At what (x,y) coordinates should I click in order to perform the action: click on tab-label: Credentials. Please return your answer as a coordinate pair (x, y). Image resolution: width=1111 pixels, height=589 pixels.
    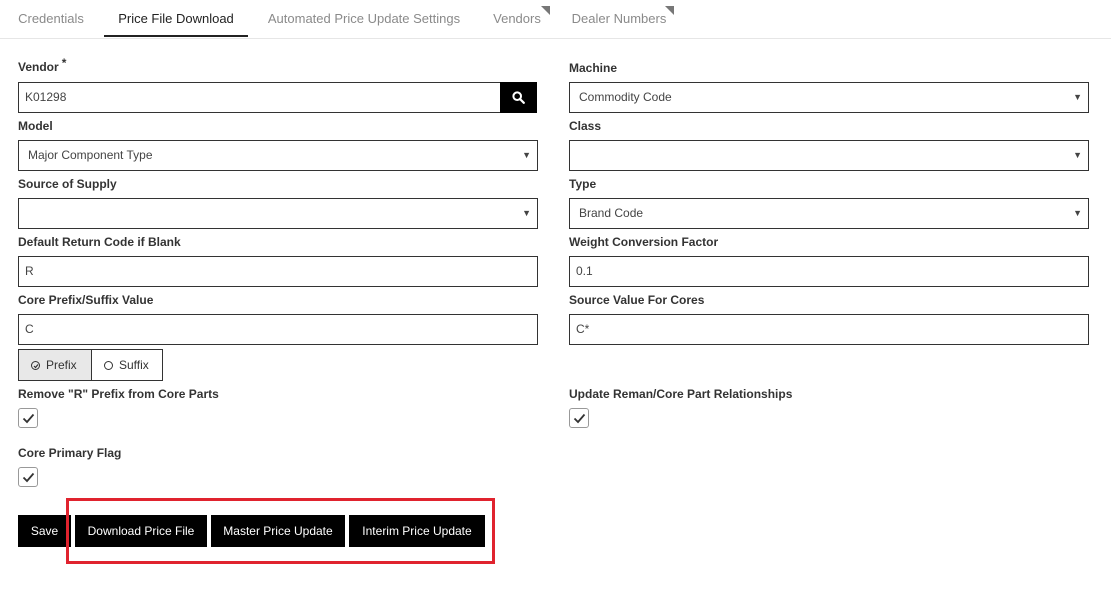
    Looking at the image, I should click on (51, 18).